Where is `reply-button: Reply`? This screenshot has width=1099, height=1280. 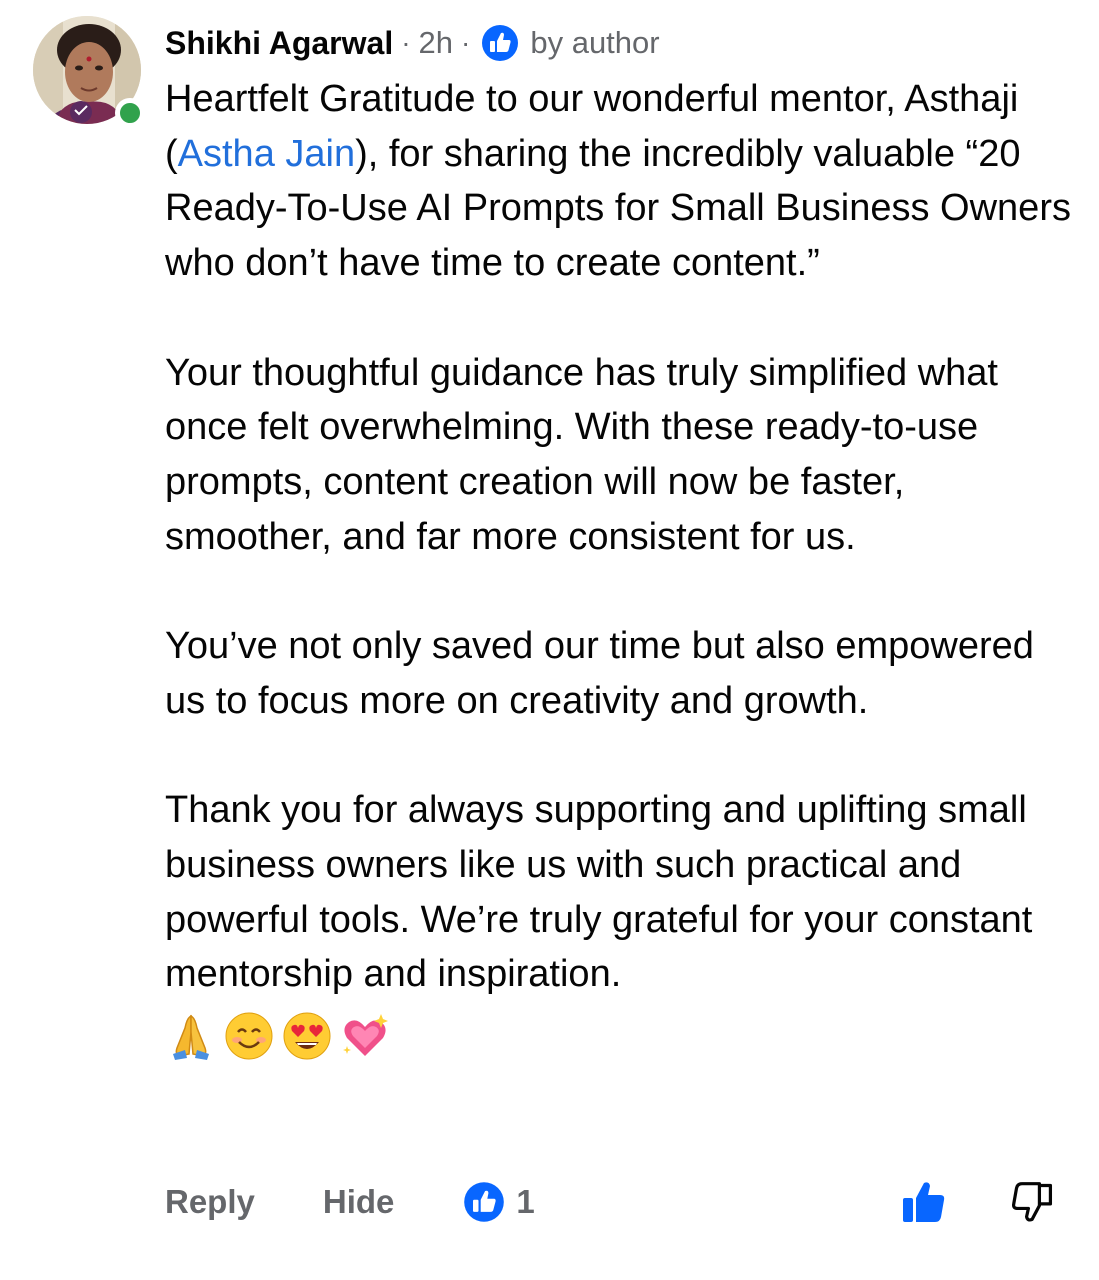 reply-button: Reply is located at coordinates (210, 1202).